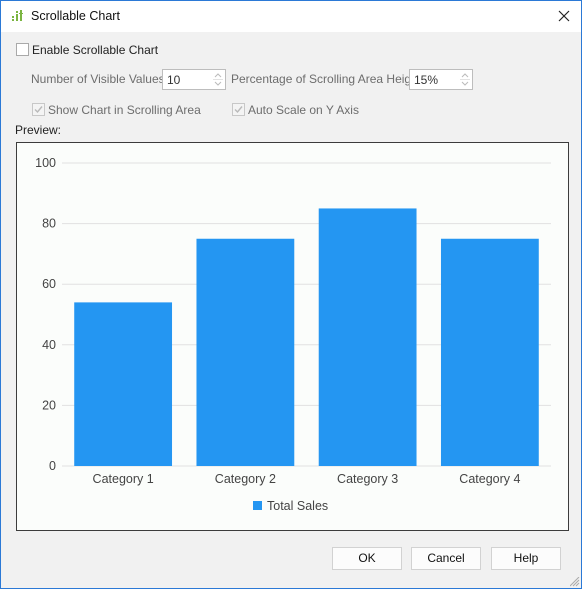 The image size is (582, 589). Describe the element at coordinates (291, 16) in the screenshot. I see `title-bar: Scrollable Chart` at that location.